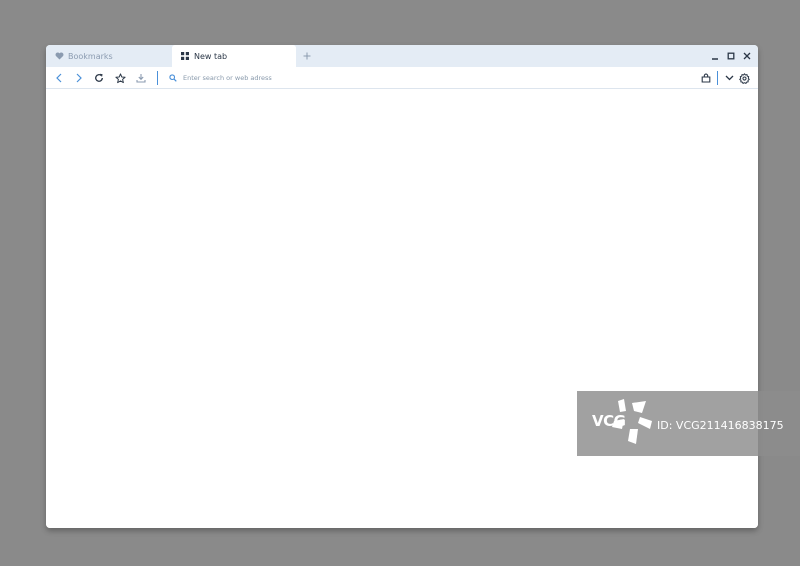  I want to click on address-bar, so click(430, 78).